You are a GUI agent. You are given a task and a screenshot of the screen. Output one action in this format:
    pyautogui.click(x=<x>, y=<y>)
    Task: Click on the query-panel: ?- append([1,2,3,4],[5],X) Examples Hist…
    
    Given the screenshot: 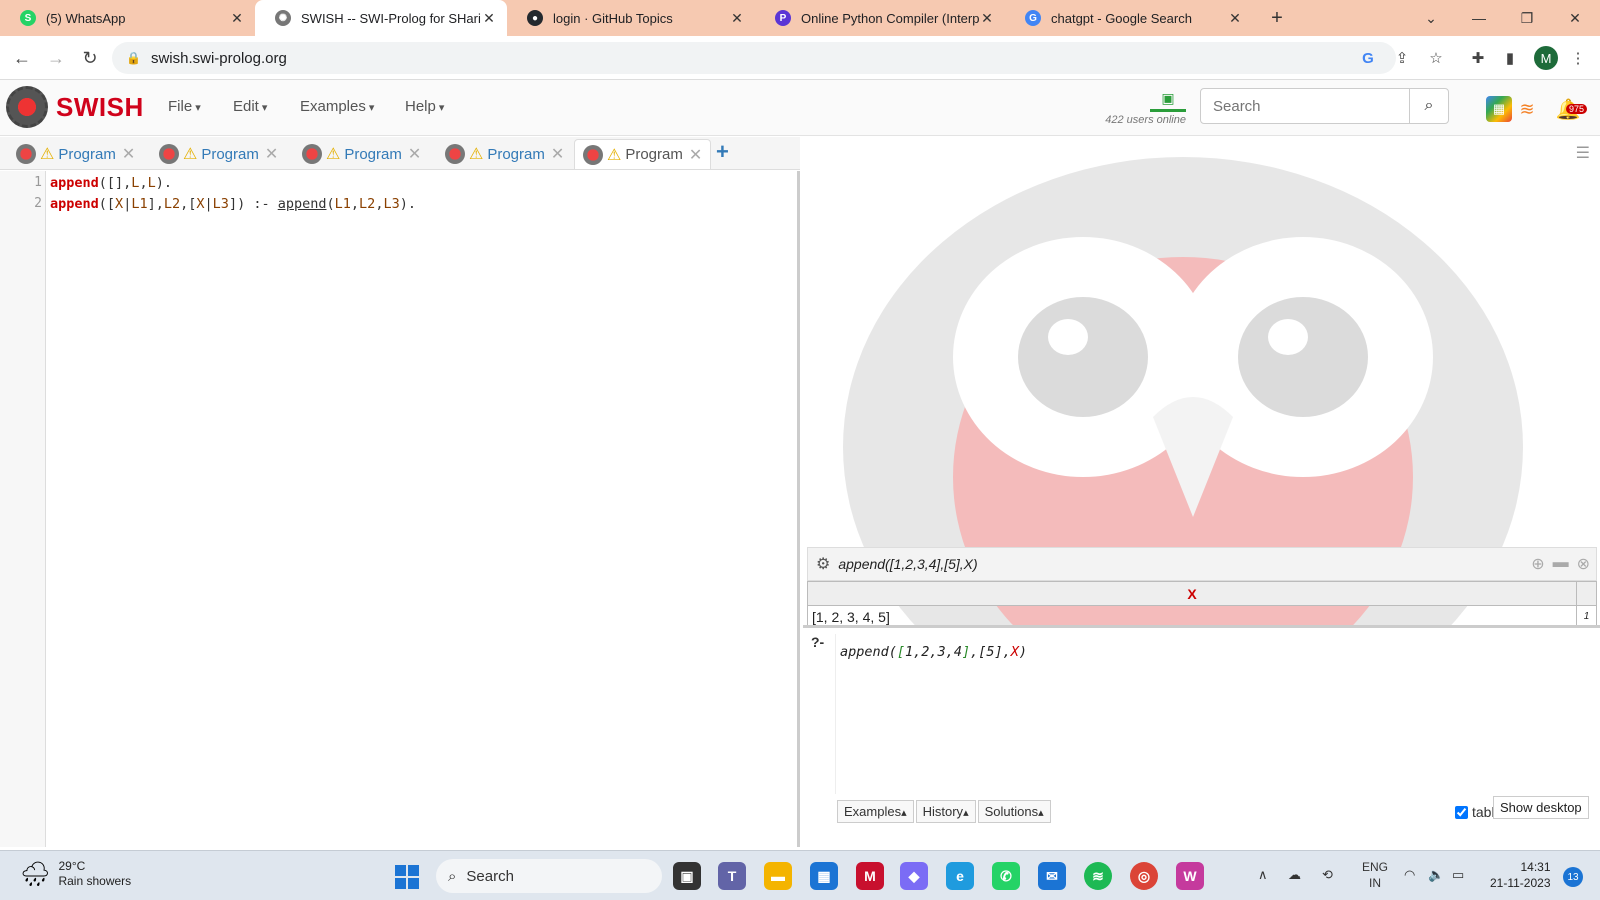 What is the action you would take?
    pyautogui.click(x=1201, y=736)
    